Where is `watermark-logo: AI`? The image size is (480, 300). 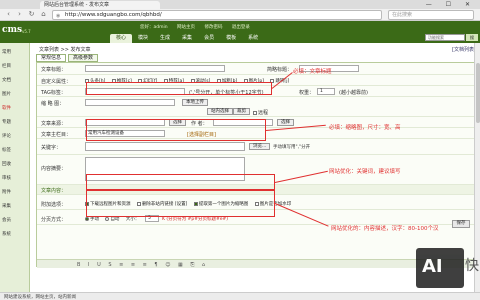
watermark-logo: AI is located at coordinates (440, 268).